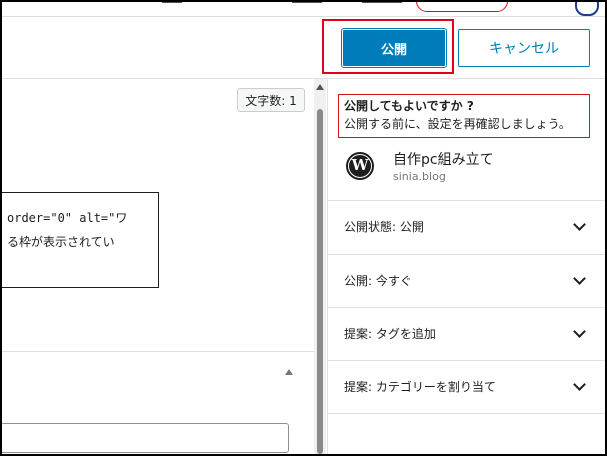 Image resolution: width=607 pixels, height=456 pixels. What do you see at coordinates (466, 226) in the screenshot?
I see `panel-visibility: 公開状態: 公開` at bounding box center [466, 226].